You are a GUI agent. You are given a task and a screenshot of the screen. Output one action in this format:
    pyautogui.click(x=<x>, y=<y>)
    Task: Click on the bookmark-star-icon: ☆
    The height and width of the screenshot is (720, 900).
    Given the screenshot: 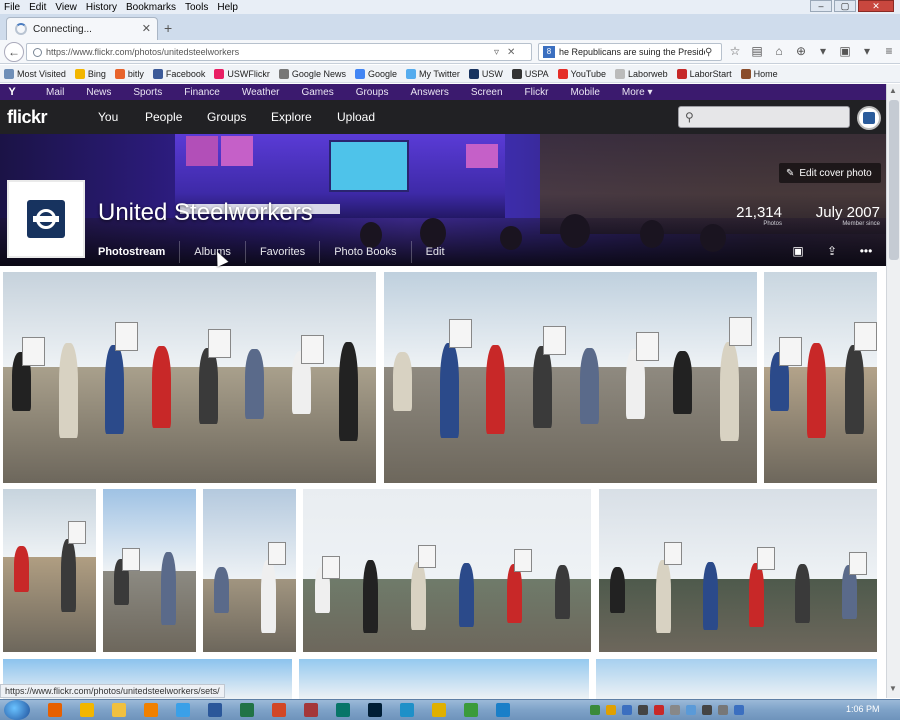 What is the action you would take?
    pyautogui.click(x=735, y=51)
    